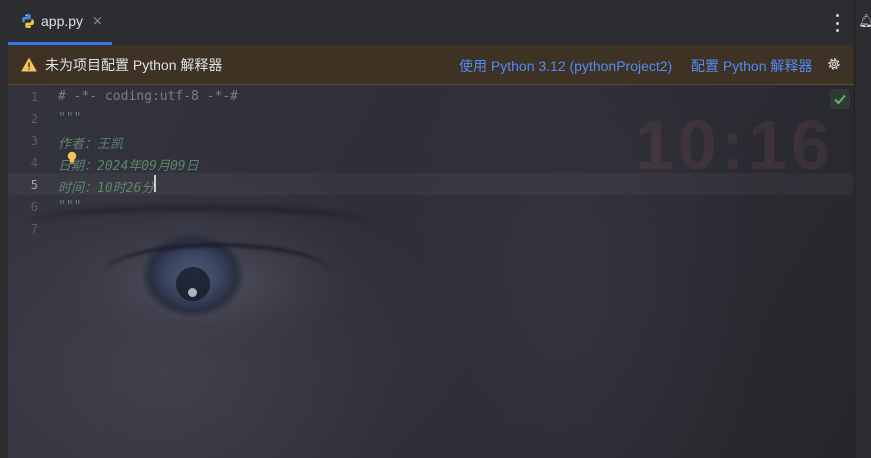 The width and height of the screenshot is (871, 458). What do you see at coordinates (862, 229) in the screenshot?
I see `right-tool-strip: 🔔︎` at bounding box center [862, 229].